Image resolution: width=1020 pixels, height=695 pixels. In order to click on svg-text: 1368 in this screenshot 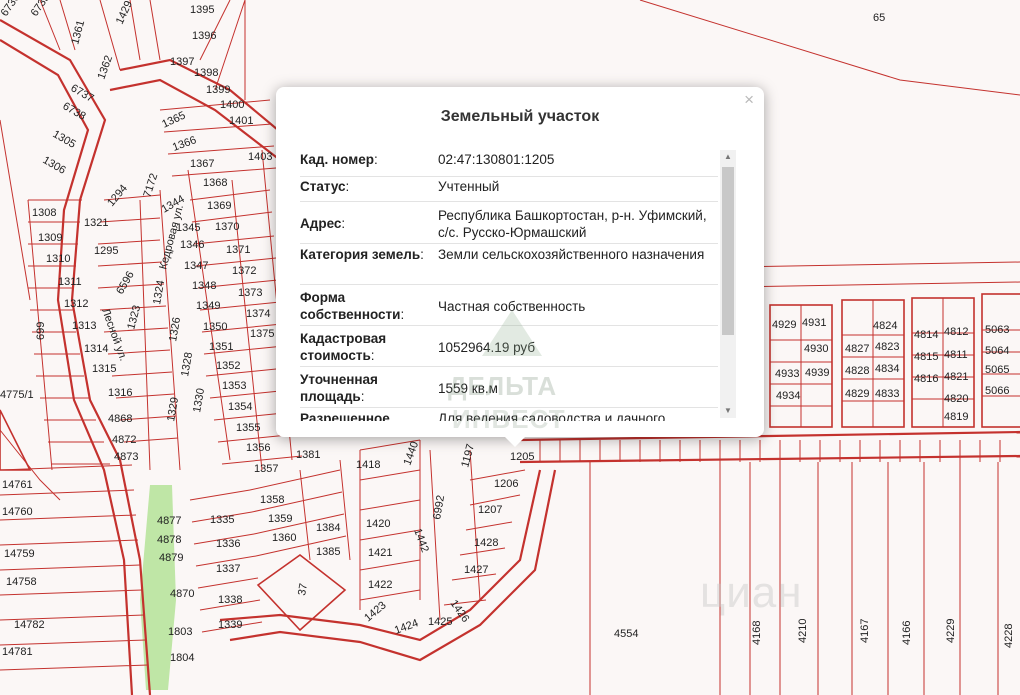, I will do `click(215, 183)`.